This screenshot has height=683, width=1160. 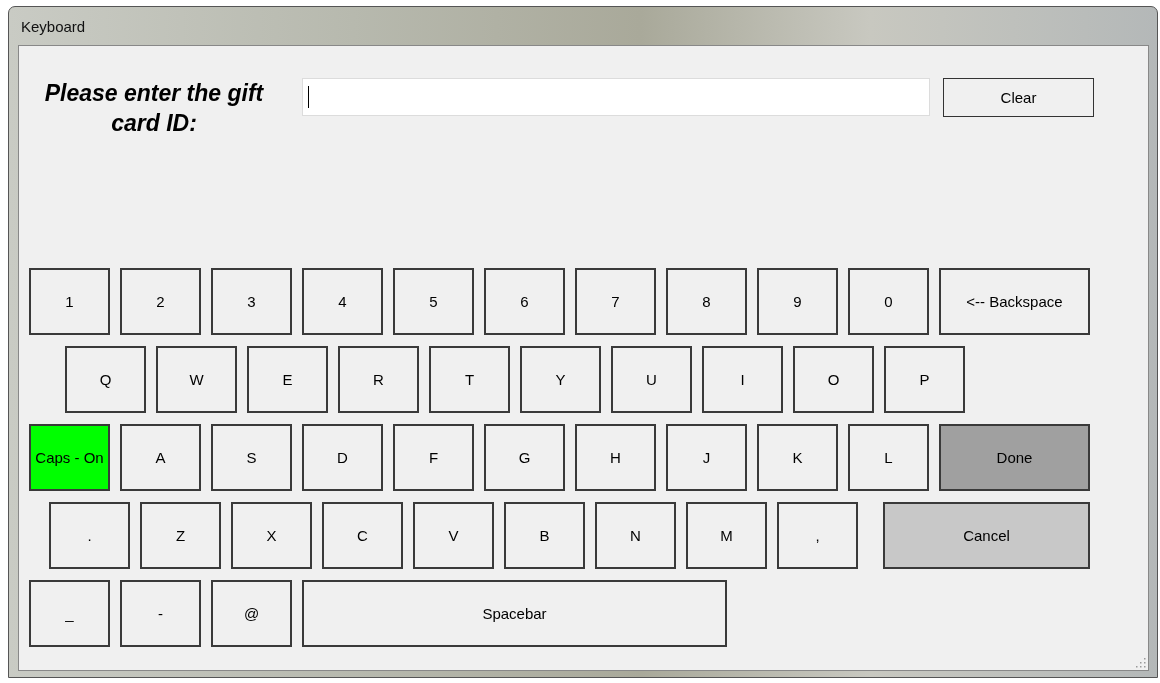 I want to click on keyboard-key: ., so click(x=89, y=535).